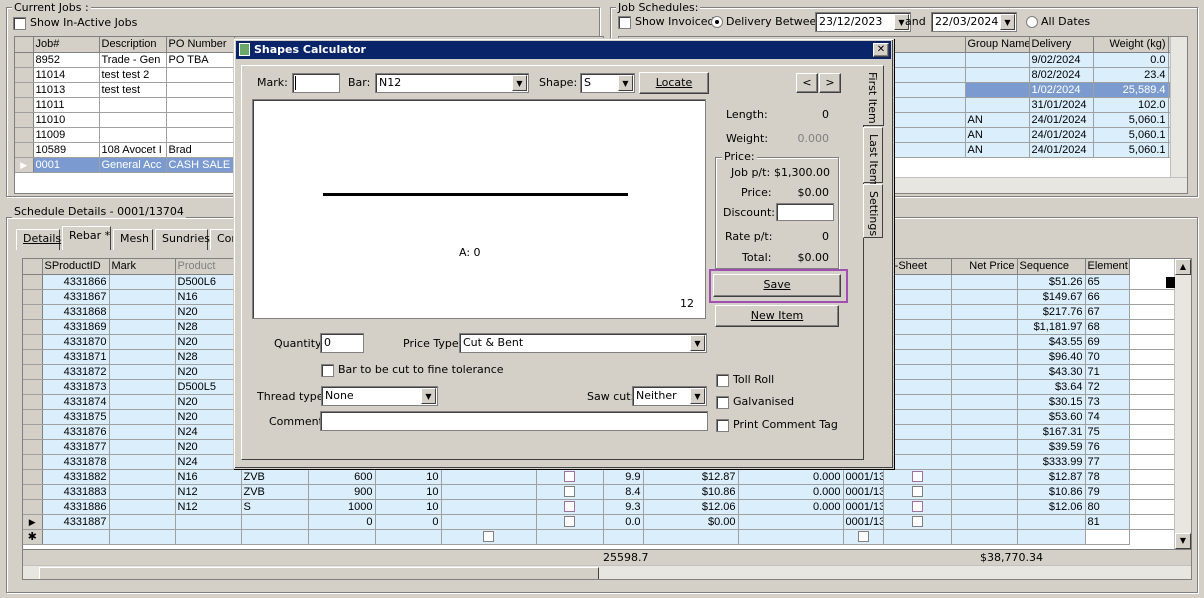  Describe the element at coordinates (767, 21) in the screenshot. I see `delivery-between-radio: Delivery Between` at that location.